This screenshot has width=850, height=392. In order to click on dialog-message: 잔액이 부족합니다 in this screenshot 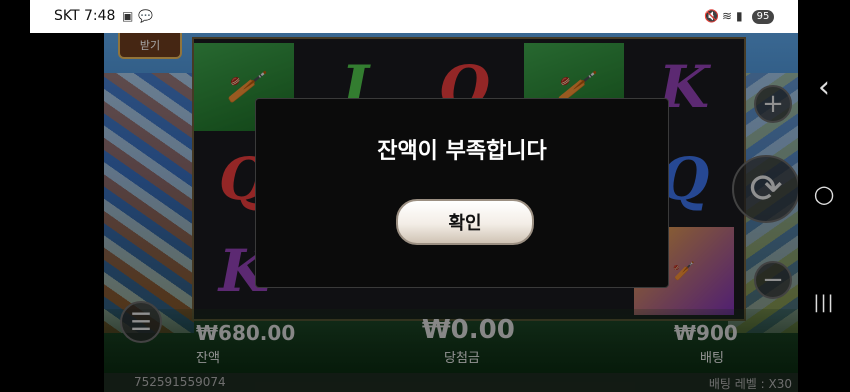, I will do `click(462, 151)`.